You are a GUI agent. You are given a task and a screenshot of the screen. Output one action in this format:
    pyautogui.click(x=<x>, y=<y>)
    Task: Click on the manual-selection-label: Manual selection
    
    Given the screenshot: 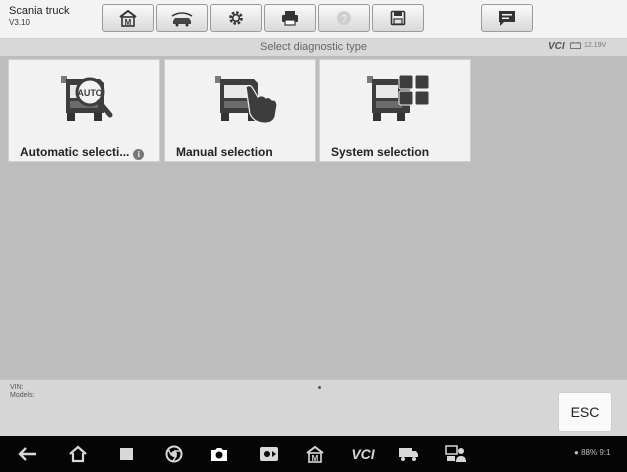 What is the action you would take?
    pyautogui.click(x=224, y=152)
    